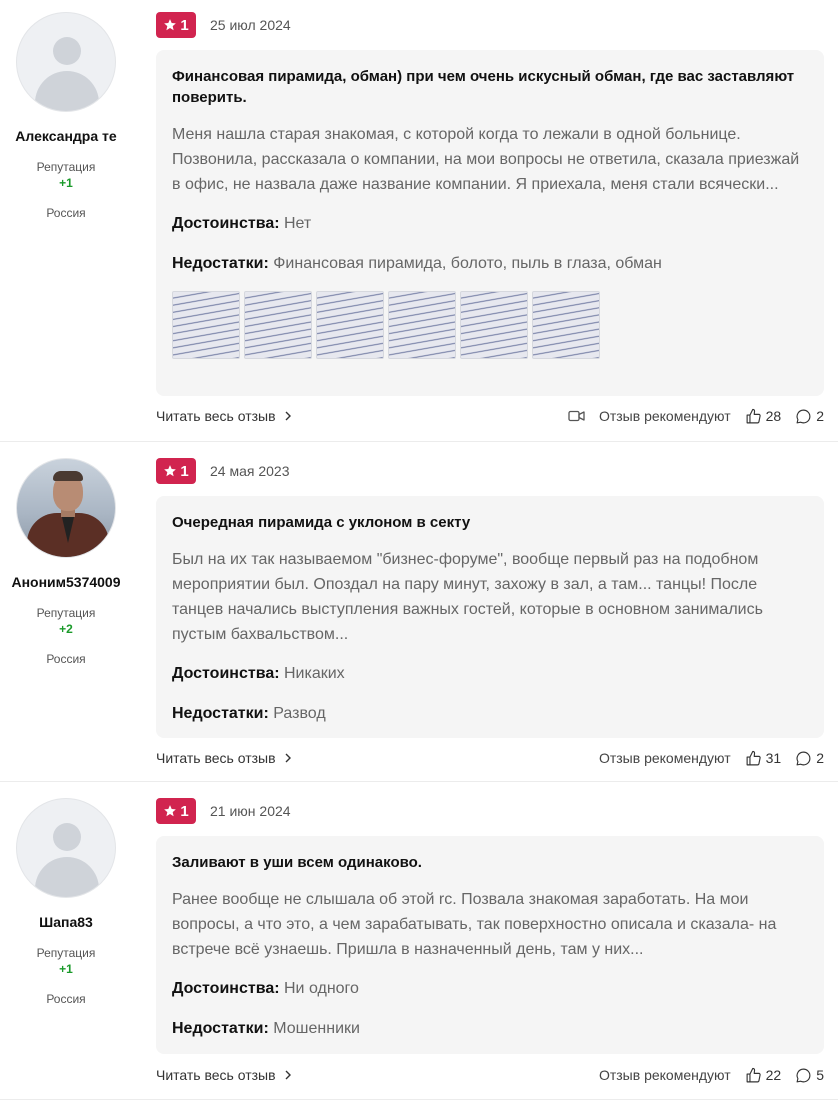 Image resolution: width=838 pixels, height=1100 pixels. Describe the element at coordinates (66, 508) in the screenshot. I see `user-photo` at that location.